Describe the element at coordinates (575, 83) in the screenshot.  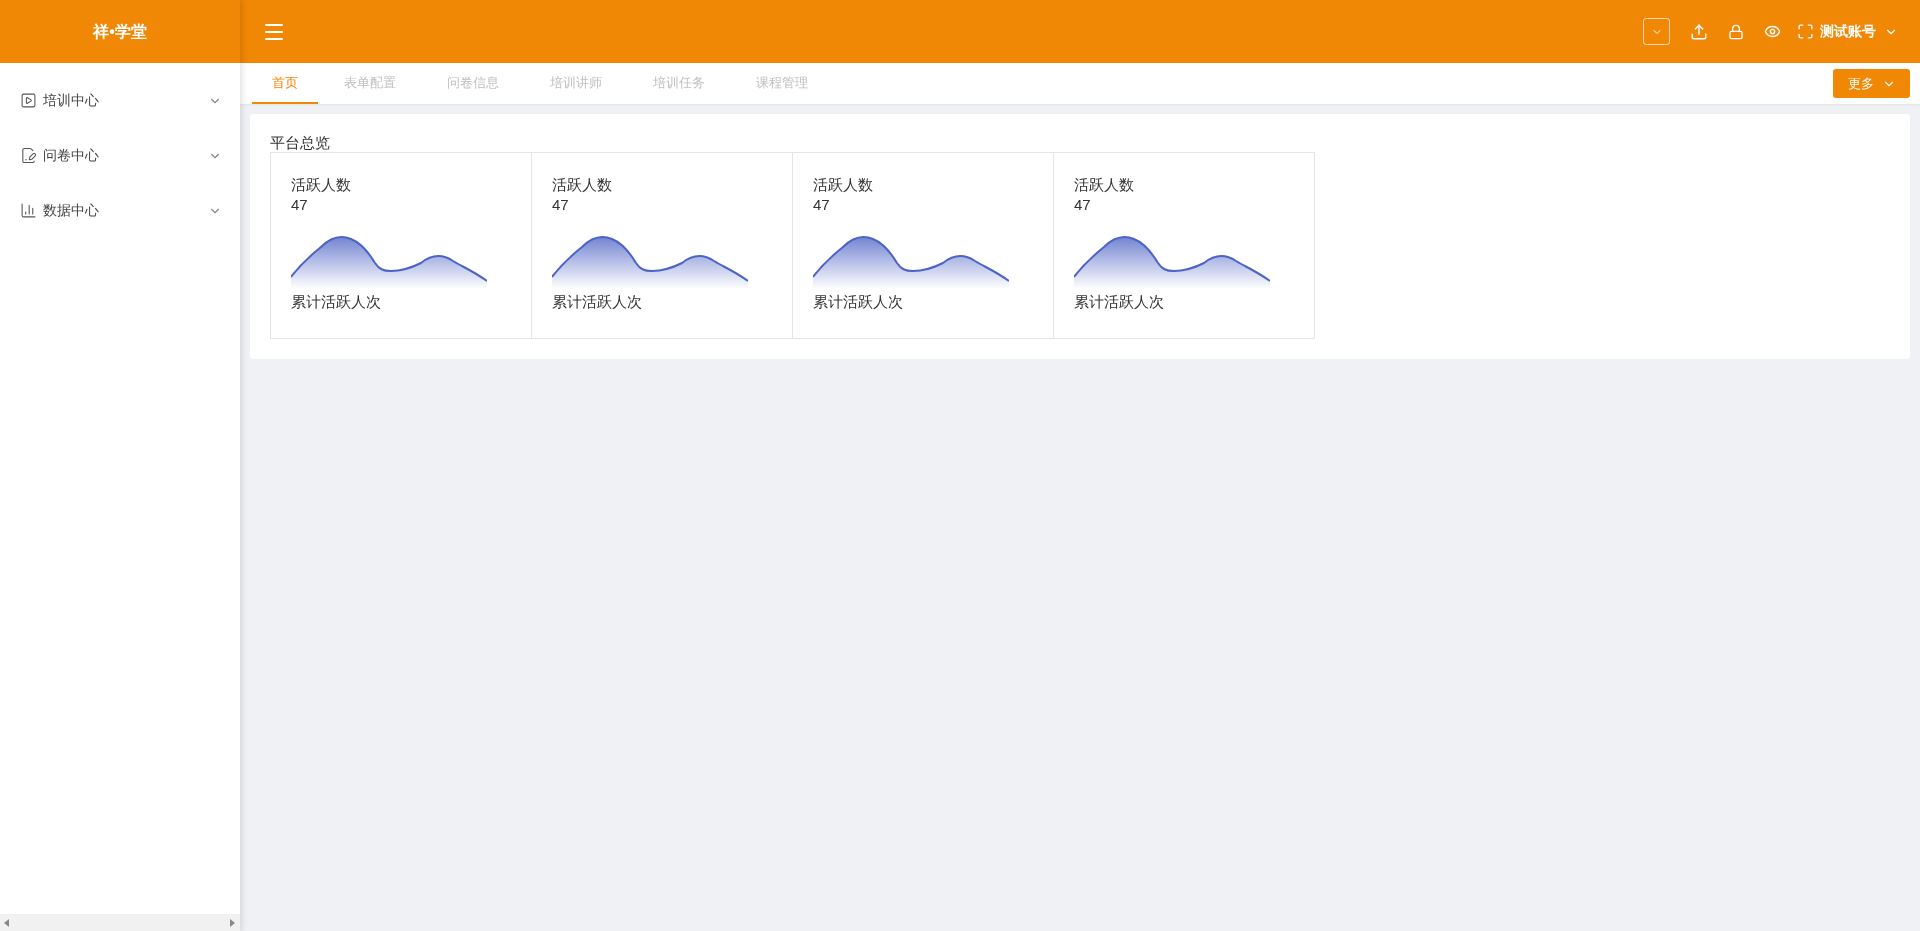
I see `tab: 培训讲师` at that location.